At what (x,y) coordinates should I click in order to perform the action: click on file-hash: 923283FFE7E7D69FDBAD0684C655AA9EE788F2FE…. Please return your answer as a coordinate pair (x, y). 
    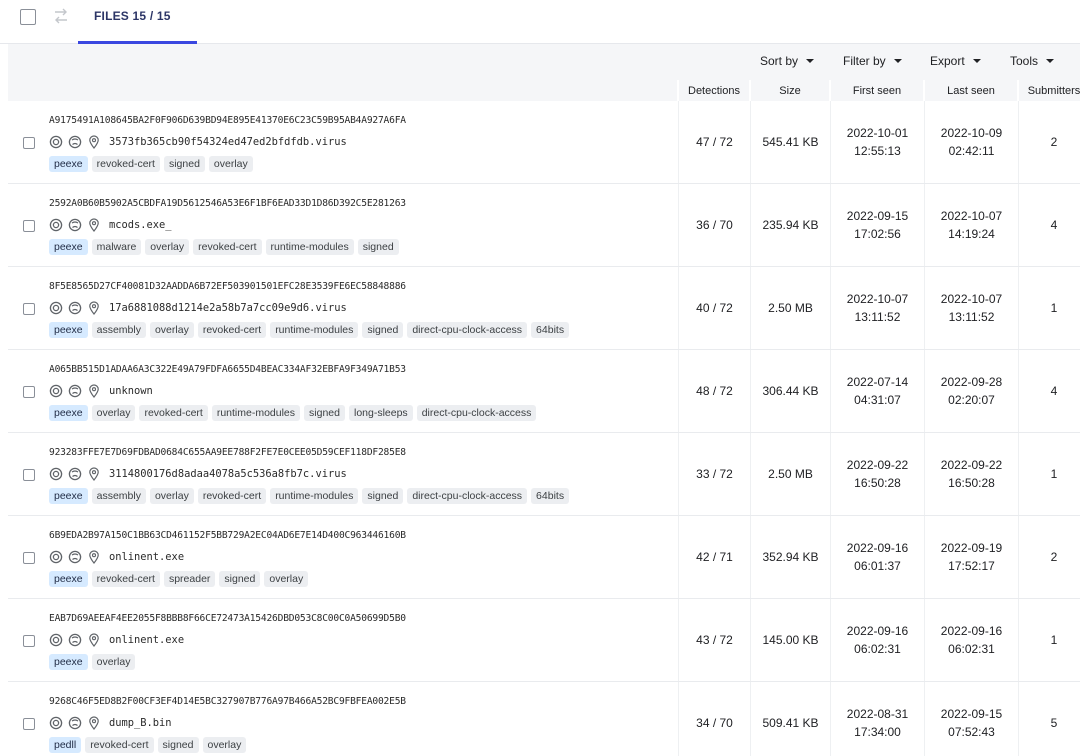
    Looking at the image, I should click on (227, 452).